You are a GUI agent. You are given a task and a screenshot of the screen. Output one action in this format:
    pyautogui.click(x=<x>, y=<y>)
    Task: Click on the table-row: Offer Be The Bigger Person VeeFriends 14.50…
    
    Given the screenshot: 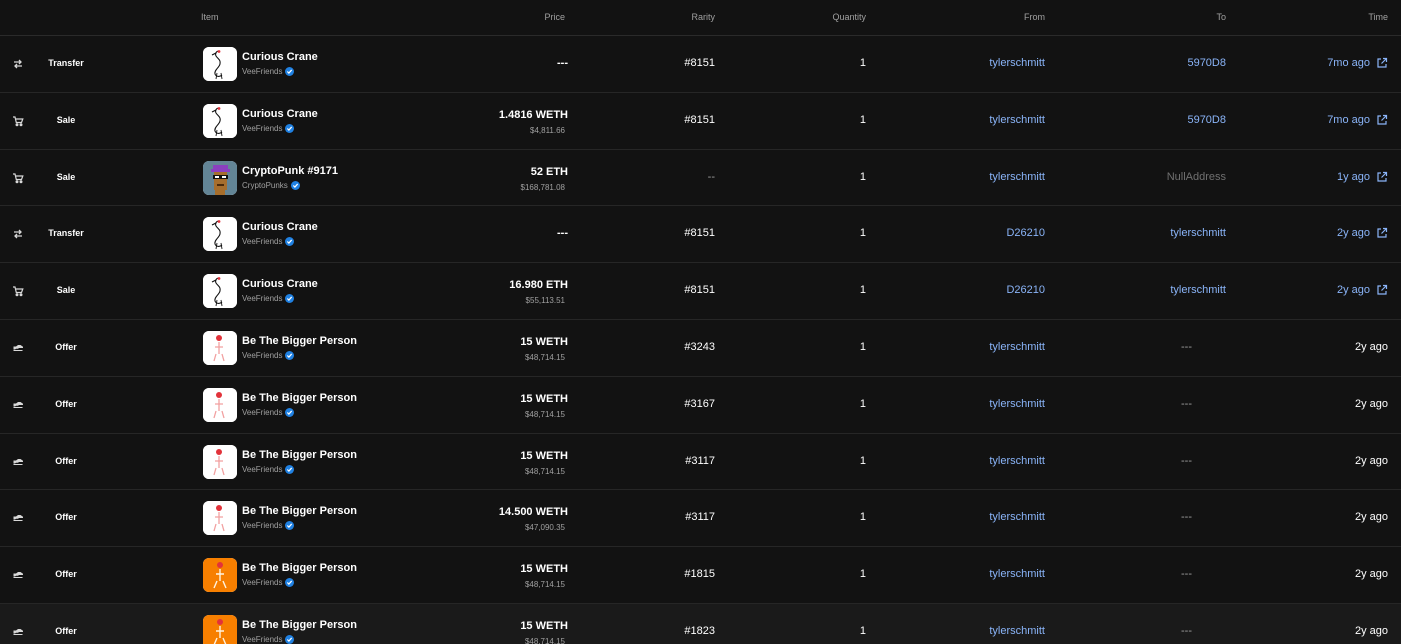 What is the action you would take?
    pyautogui.click(x=700, y=519)
    